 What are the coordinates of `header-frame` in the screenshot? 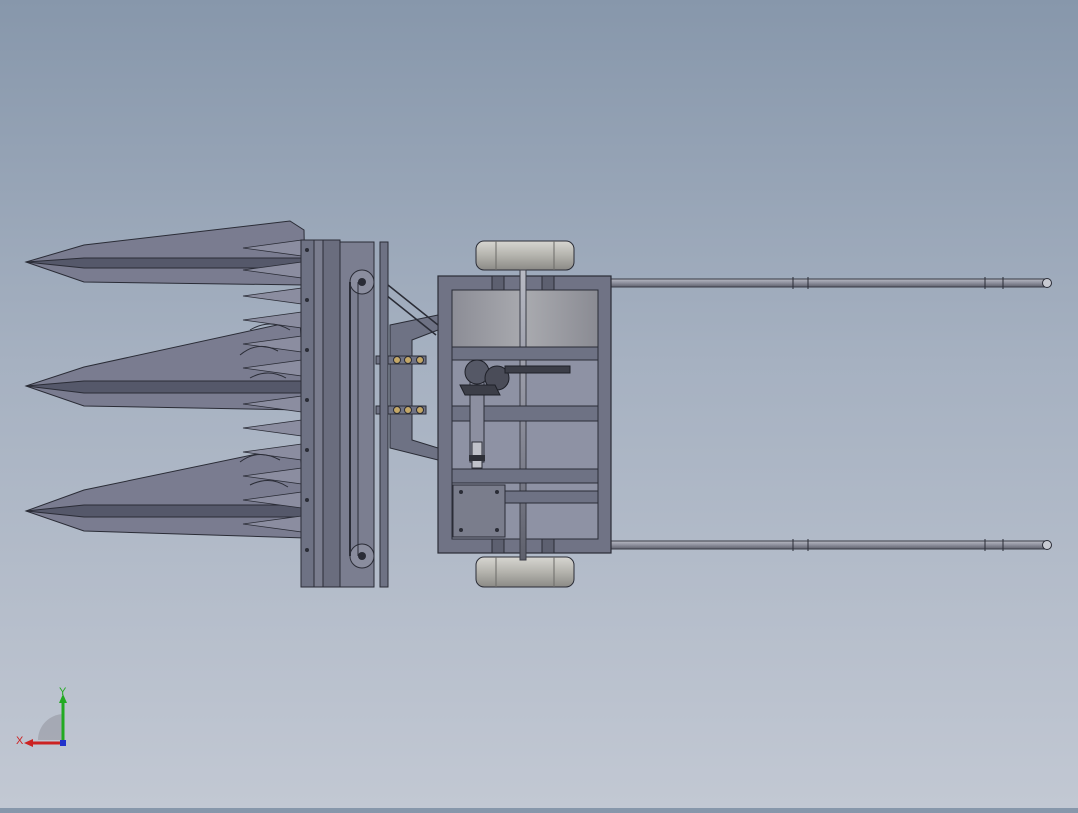 It's located at (344, 413).